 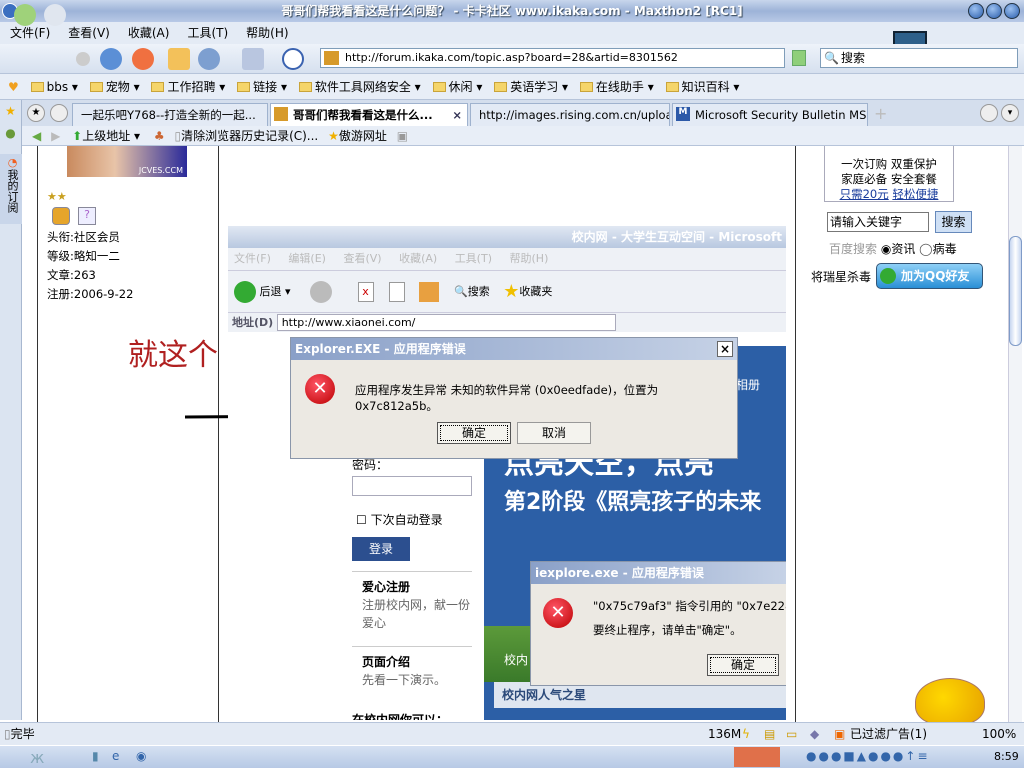 What do you see at coordinates (814, 734) in the screenshot?
I see `diamond-icon: ◆` at bounding box center [814, 734].